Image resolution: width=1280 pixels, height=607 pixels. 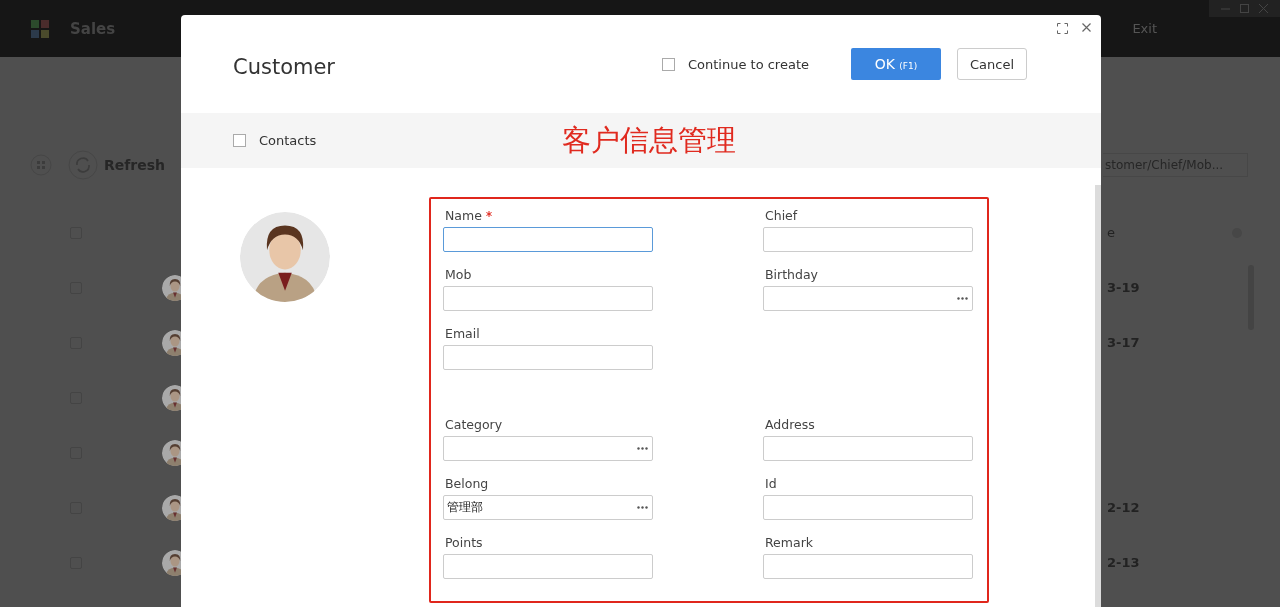 I want to click on field-label: Mob, so click(x=458, y=274).